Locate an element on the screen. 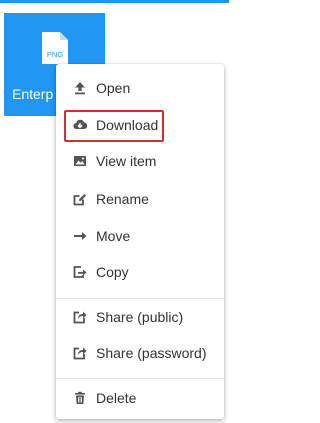  menu-item-share-public: Share (public) is located at coordinates (140, 317).